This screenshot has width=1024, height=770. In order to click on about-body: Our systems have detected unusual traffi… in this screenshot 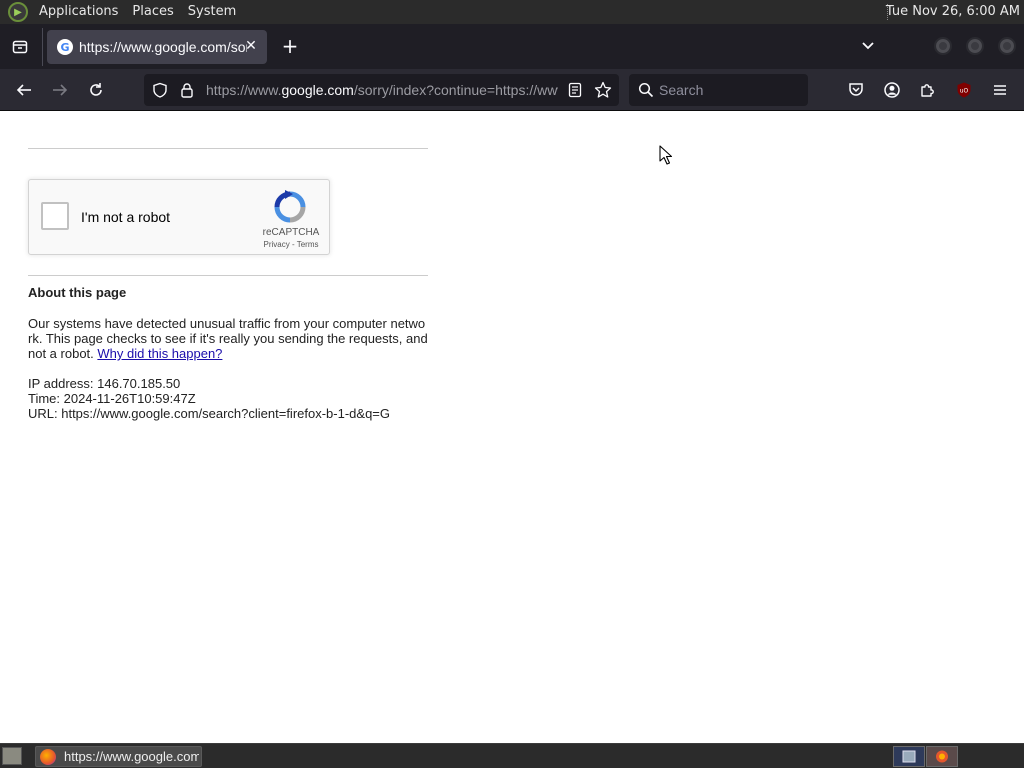, I will do `click(228, 338)`.